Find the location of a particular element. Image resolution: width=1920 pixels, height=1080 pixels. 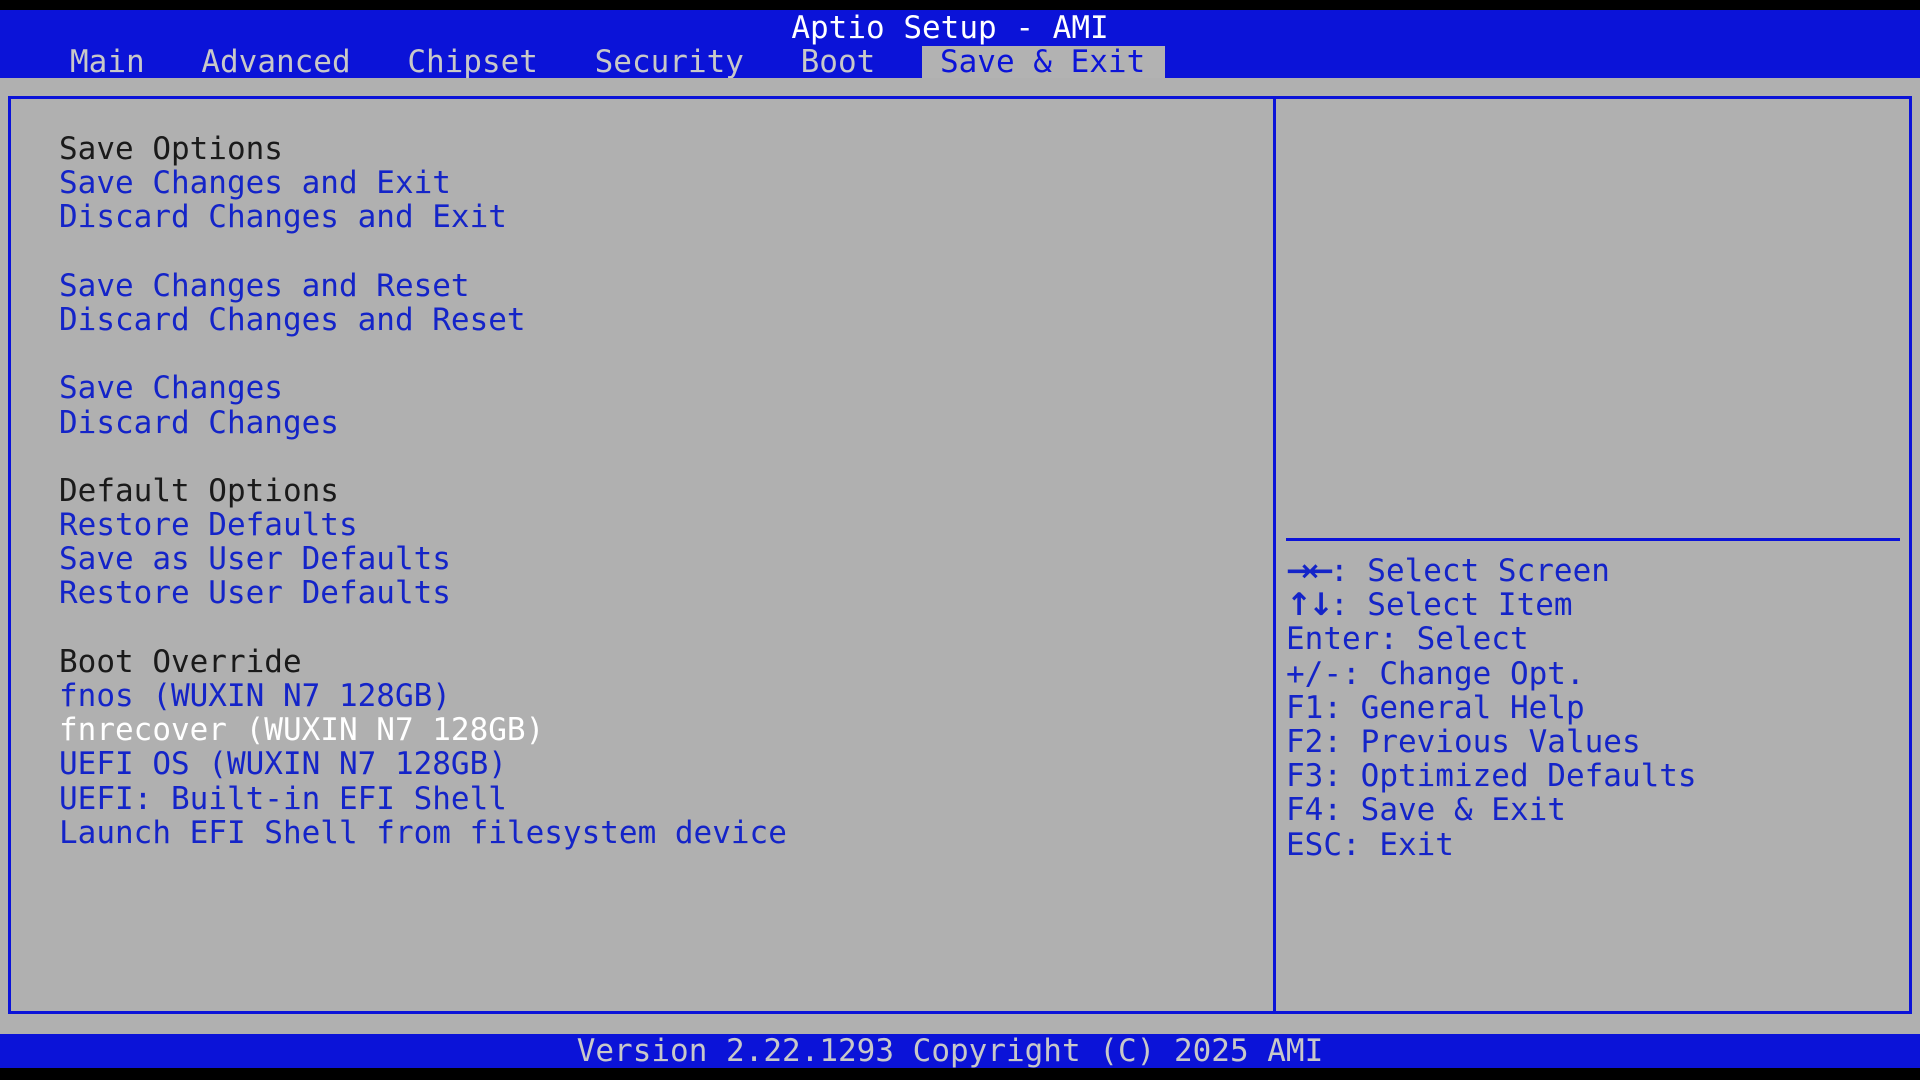

tab-boot: Boot is located at coordinates (838, 62).